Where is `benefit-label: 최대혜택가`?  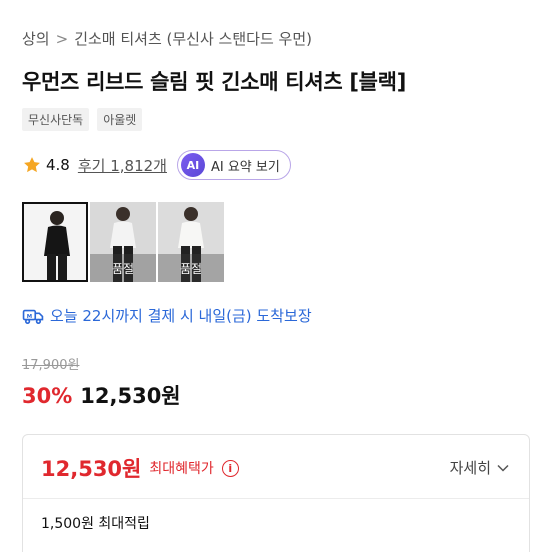 benefit-label: 최대혜택가 is located at coordinates (181, 469).